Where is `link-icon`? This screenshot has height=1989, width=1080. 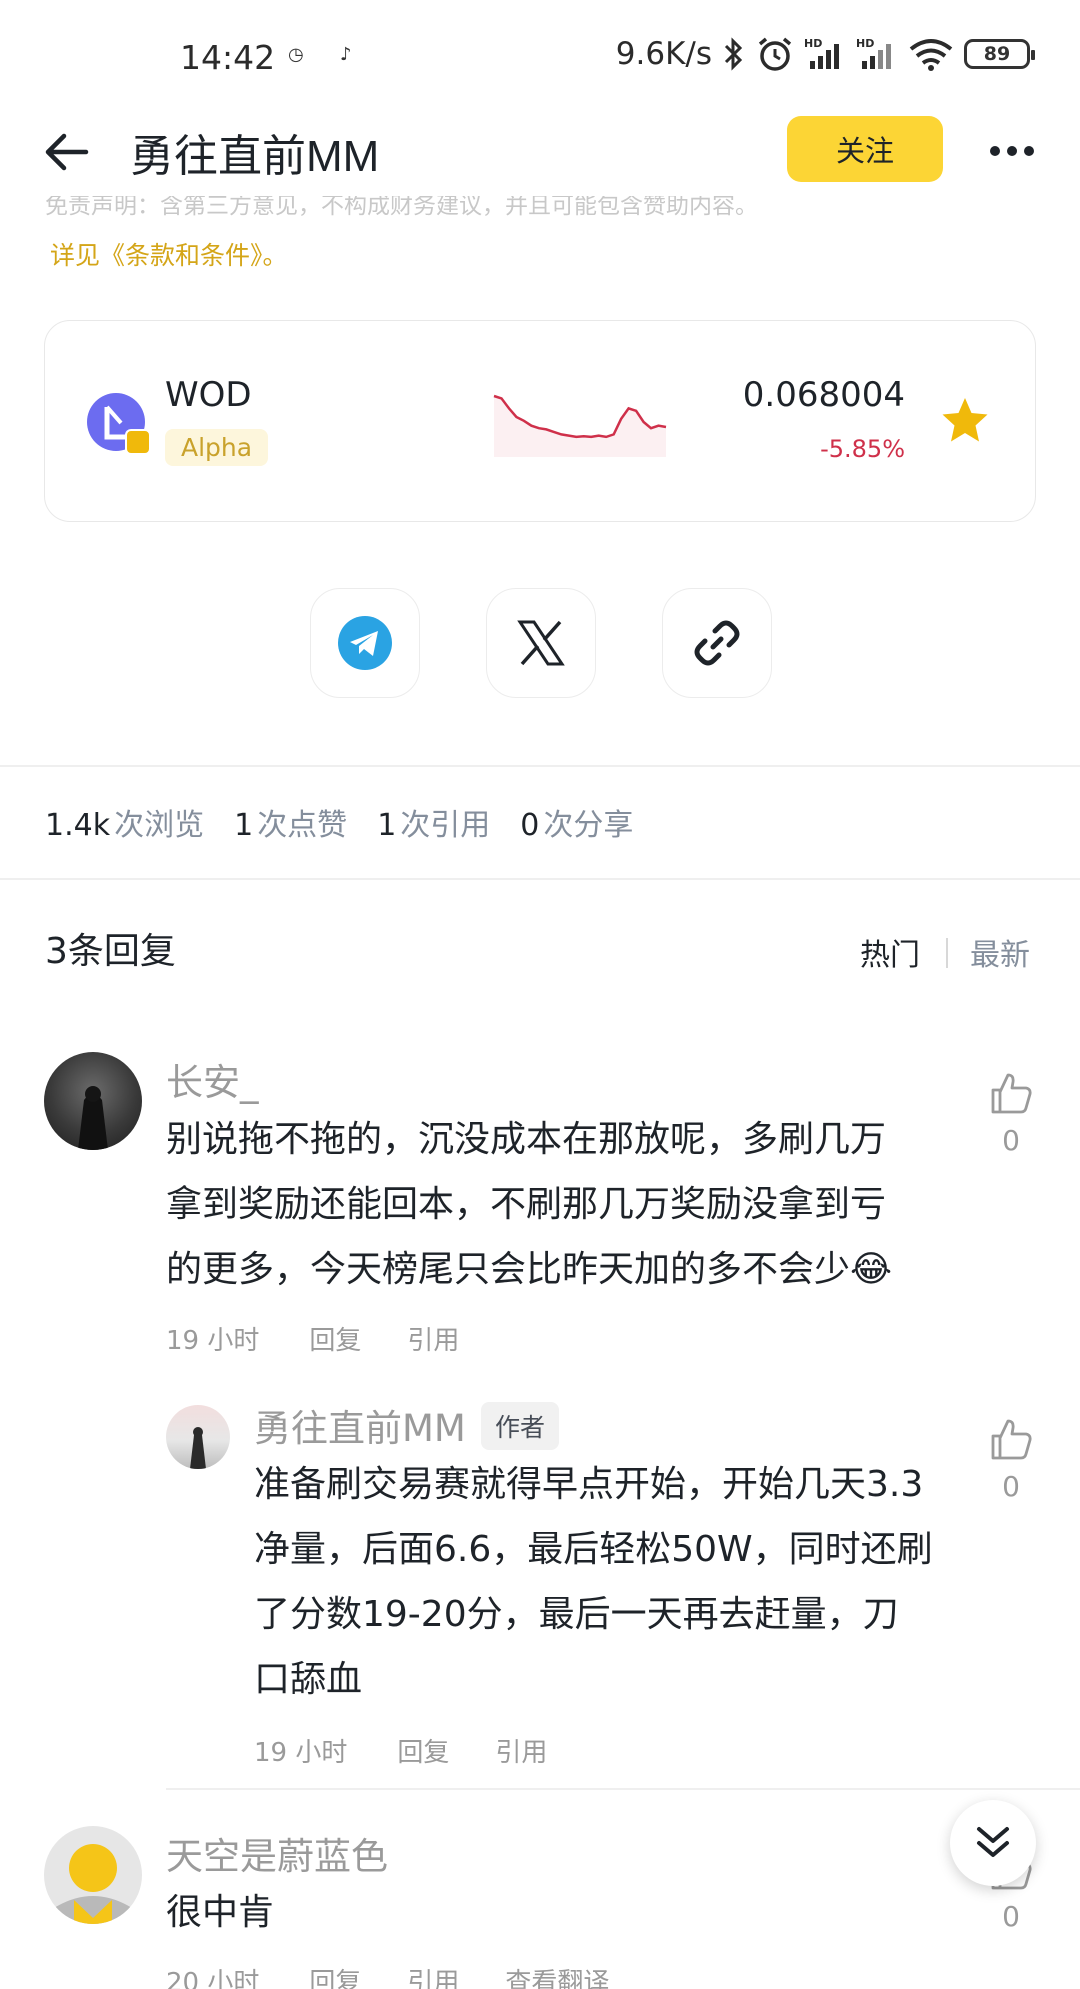
link-icon is located at coordinates (717, 643).